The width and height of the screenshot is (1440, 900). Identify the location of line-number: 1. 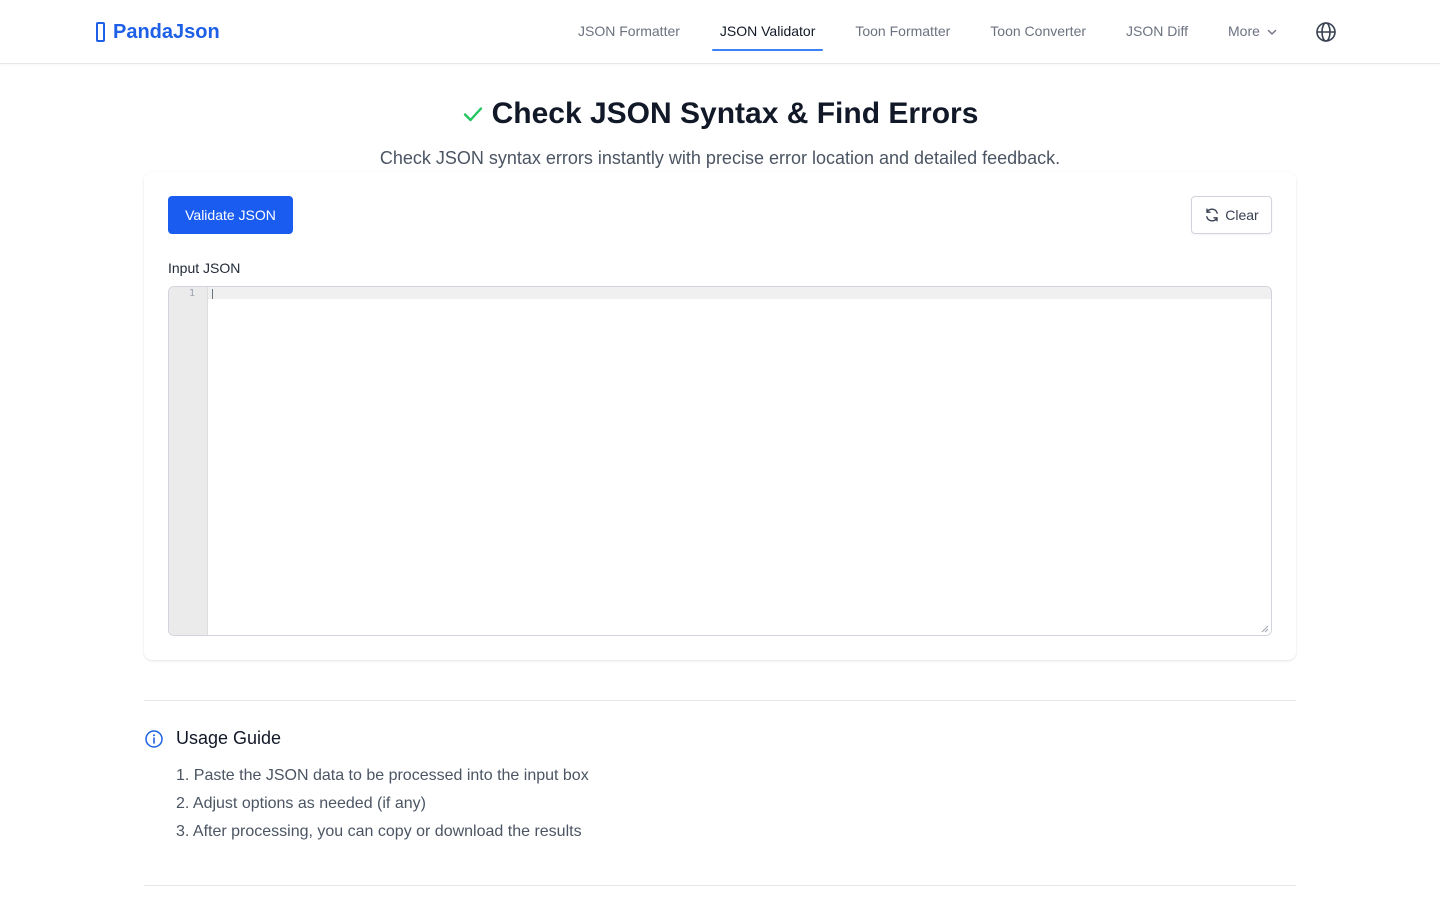
(191, 293).